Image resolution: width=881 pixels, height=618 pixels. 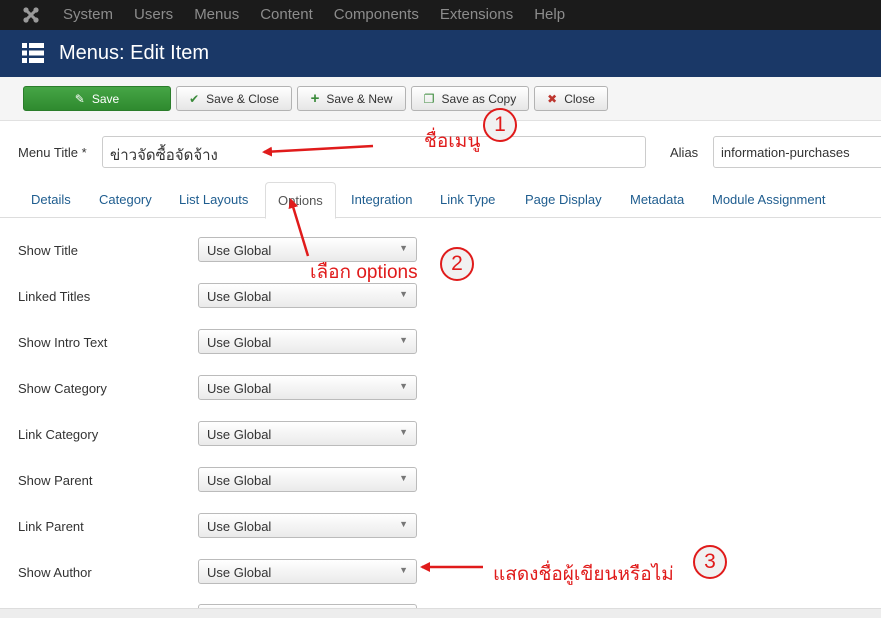 I want to click on save-new-button: + Save & New, so click(x=351, y=98).